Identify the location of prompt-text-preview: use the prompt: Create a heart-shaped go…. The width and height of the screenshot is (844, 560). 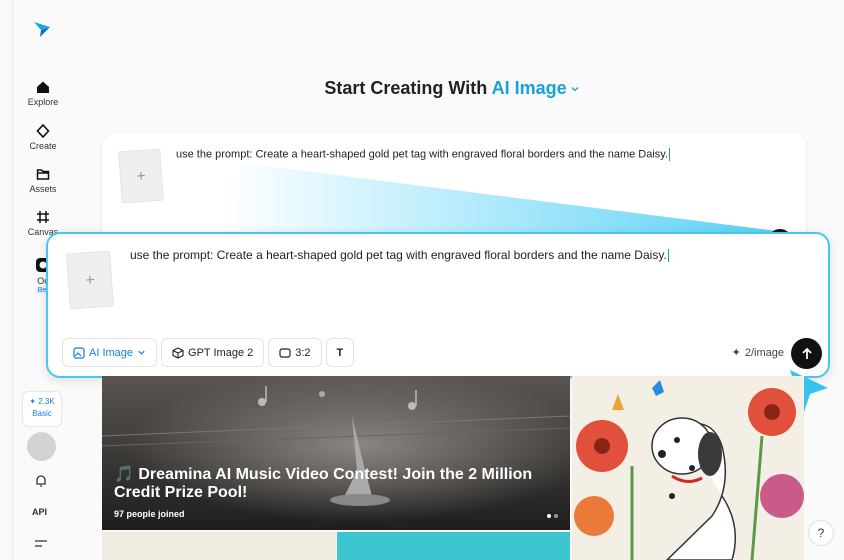
(423, 154).